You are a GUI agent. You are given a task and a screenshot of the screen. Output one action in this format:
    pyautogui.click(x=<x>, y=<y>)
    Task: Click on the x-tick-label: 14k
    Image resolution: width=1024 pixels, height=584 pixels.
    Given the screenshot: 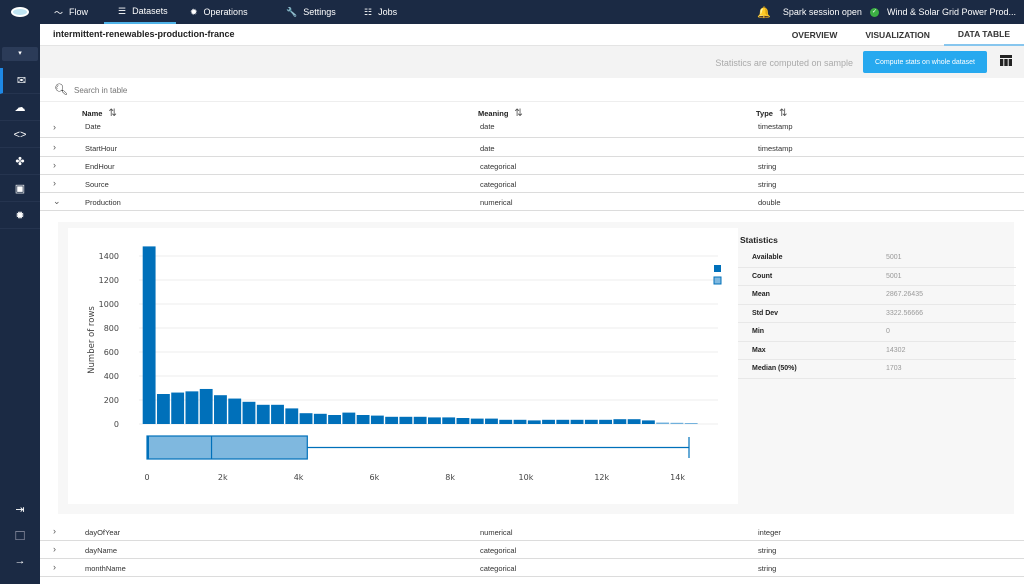 What is the action you would take?
    pyautogui.click(x=677, y=477)
    